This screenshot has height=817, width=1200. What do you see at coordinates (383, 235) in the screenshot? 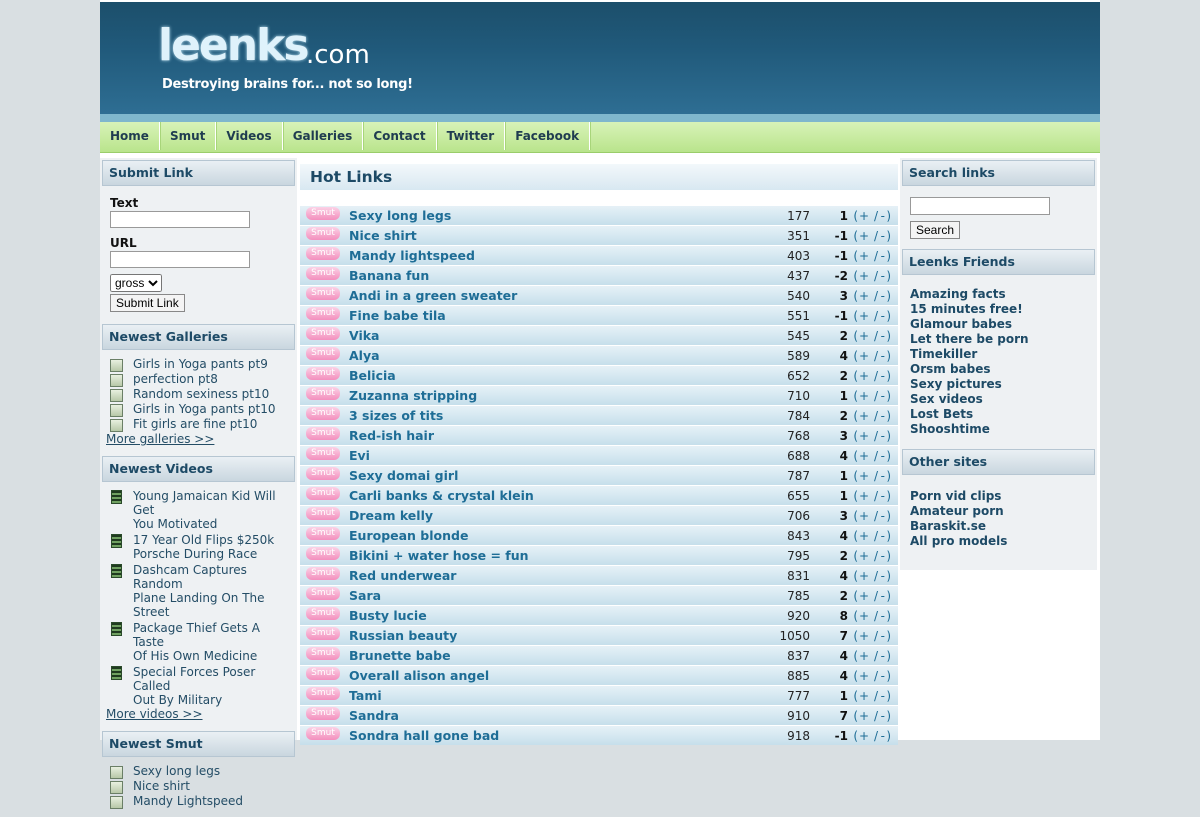
I see `link-title: Nice shirt` at bounding box center [383, 235].